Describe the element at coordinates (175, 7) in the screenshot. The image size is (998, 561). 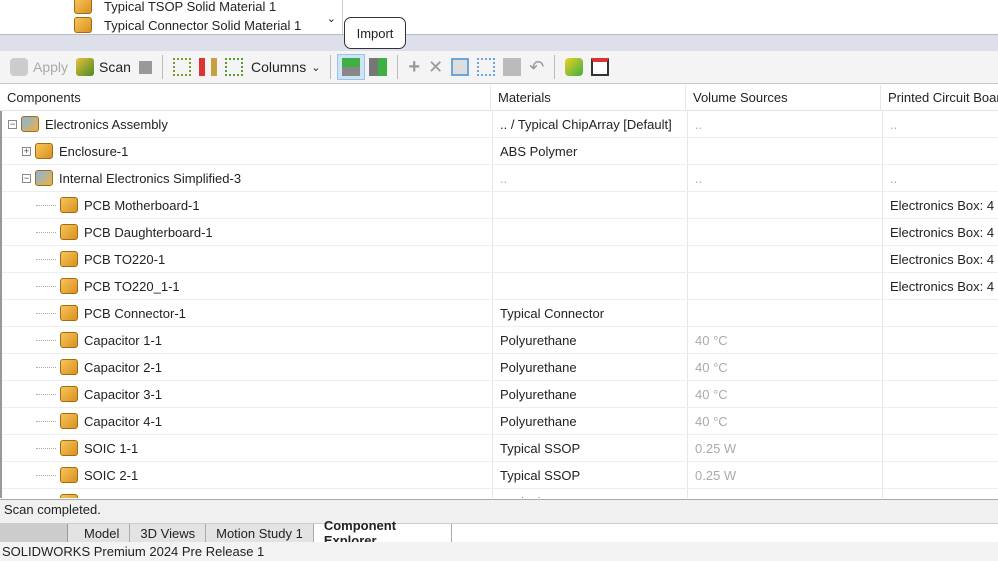
I see `tree-item: Typical TSOP Solid Material 1` at that location.